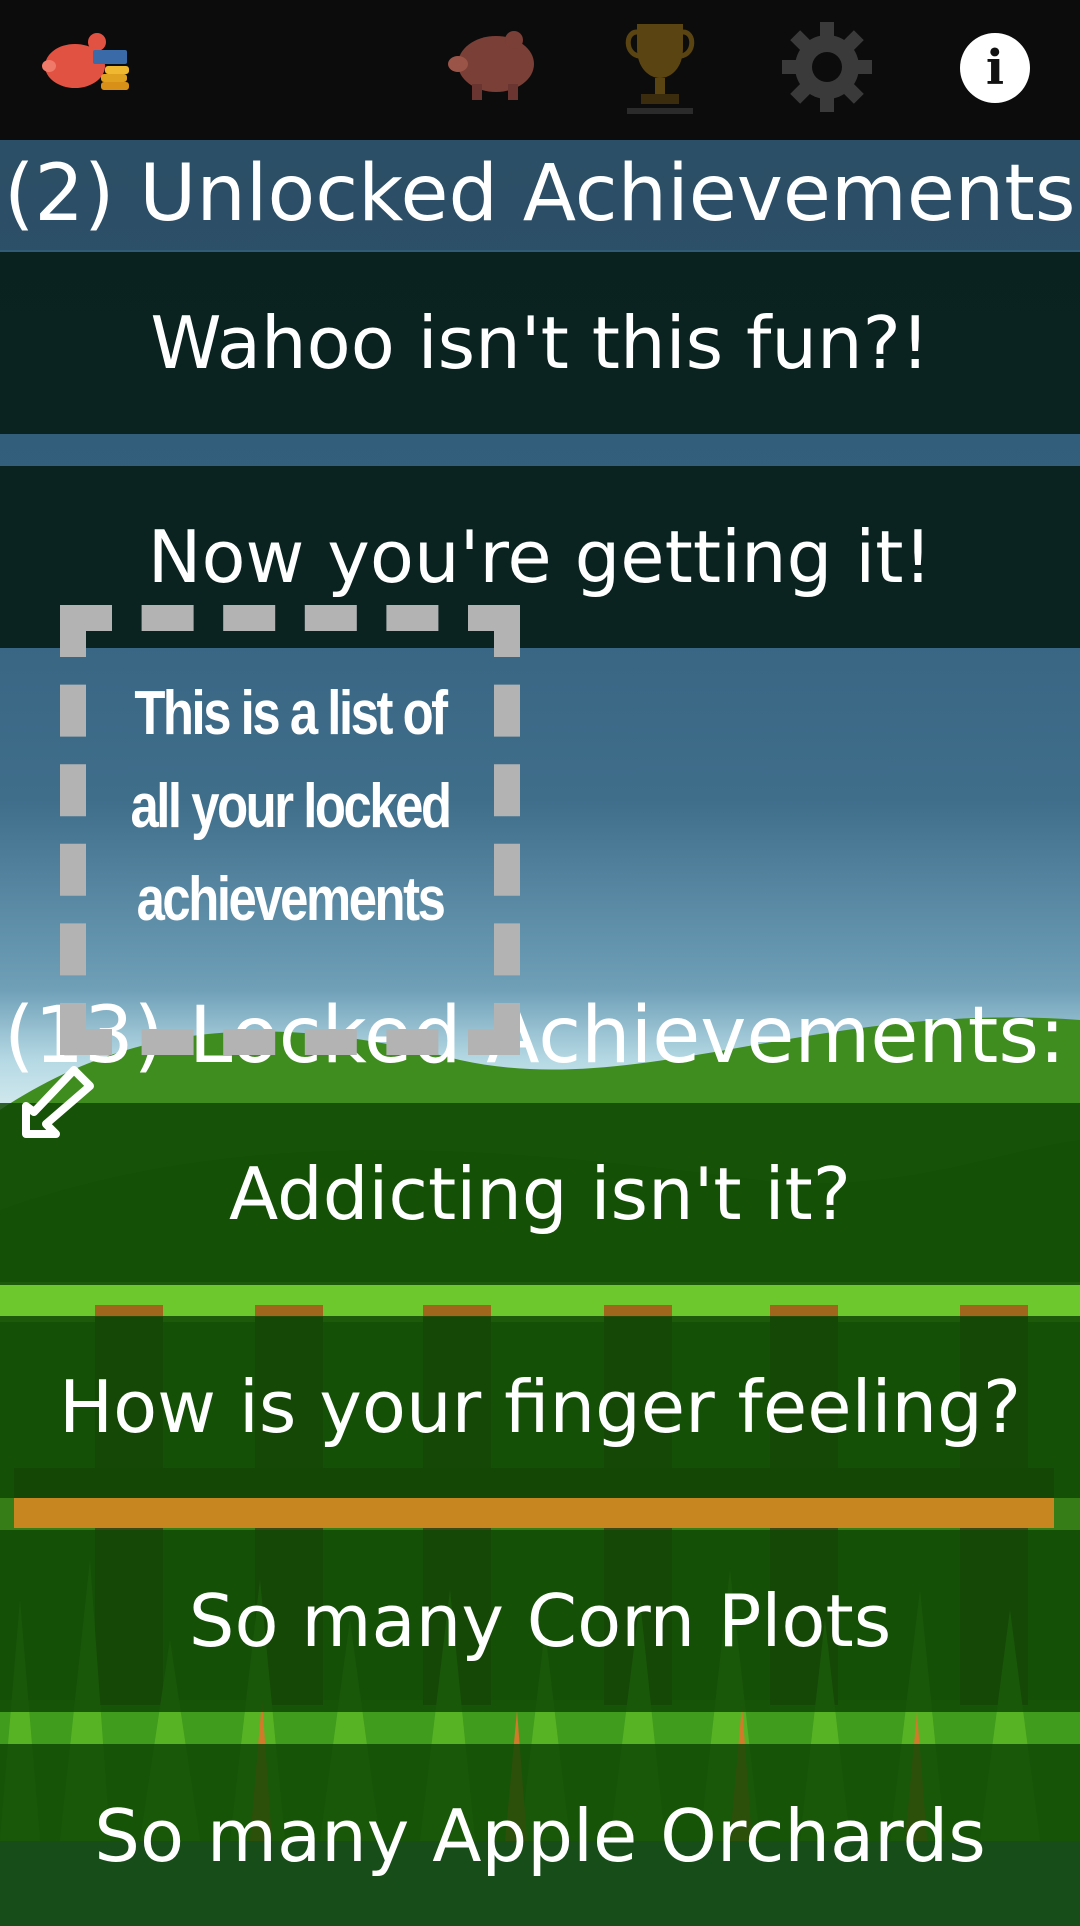  Describe the element at coordinates (492, 64) in the screenshot. I see `piggy-bank-icon` at that location.